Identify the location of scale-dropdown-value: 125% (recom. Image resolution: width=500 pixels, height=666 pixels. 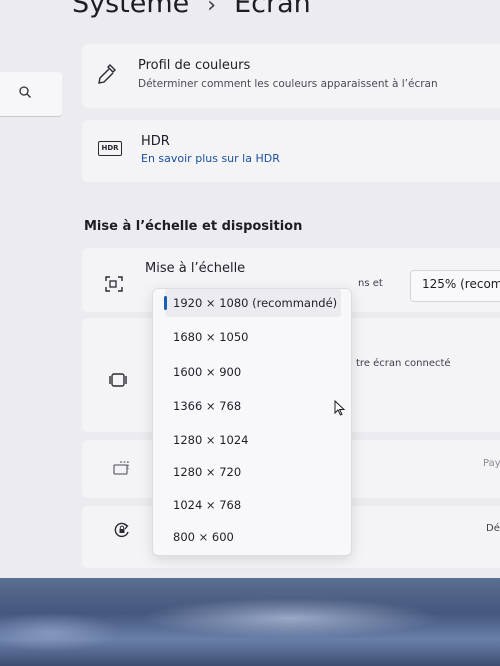
(461, 284).